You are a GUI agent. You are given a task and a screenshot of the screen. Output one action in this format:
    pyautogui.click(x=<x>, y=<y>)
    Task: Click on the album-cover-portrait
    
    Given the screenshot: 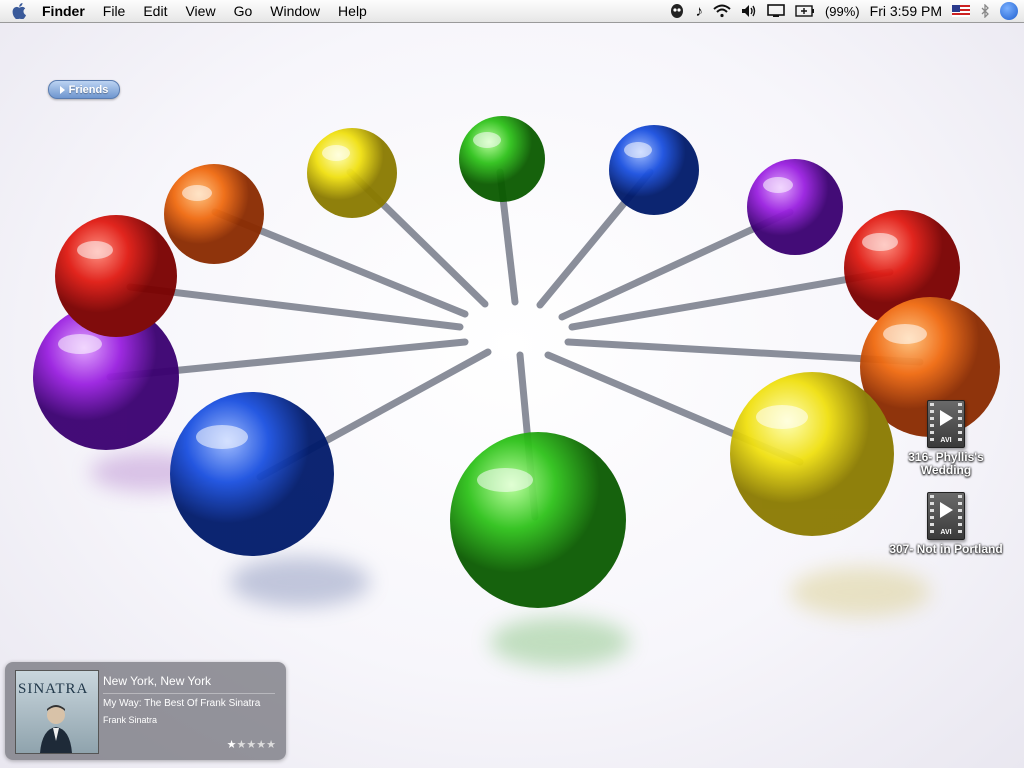 What is the action you would take?
    pyautogui.click(x=56, y=729)
    